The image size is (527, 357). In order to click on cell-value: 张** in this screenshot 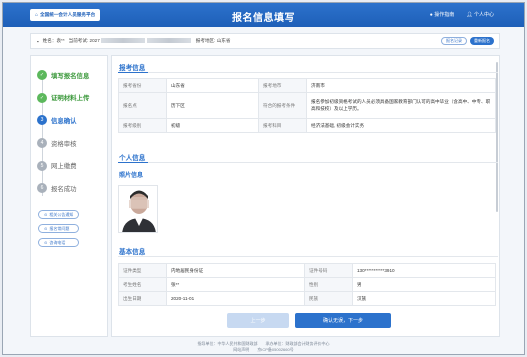, I will do `click(235, 284)`.